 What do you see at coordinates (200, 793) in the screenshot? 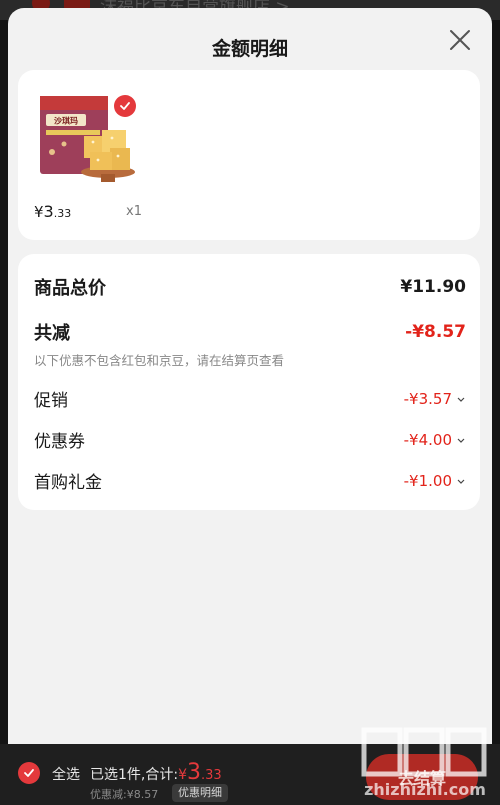
I see `discount-detail-button: 优惠明细` at bounding box center [200, 793].